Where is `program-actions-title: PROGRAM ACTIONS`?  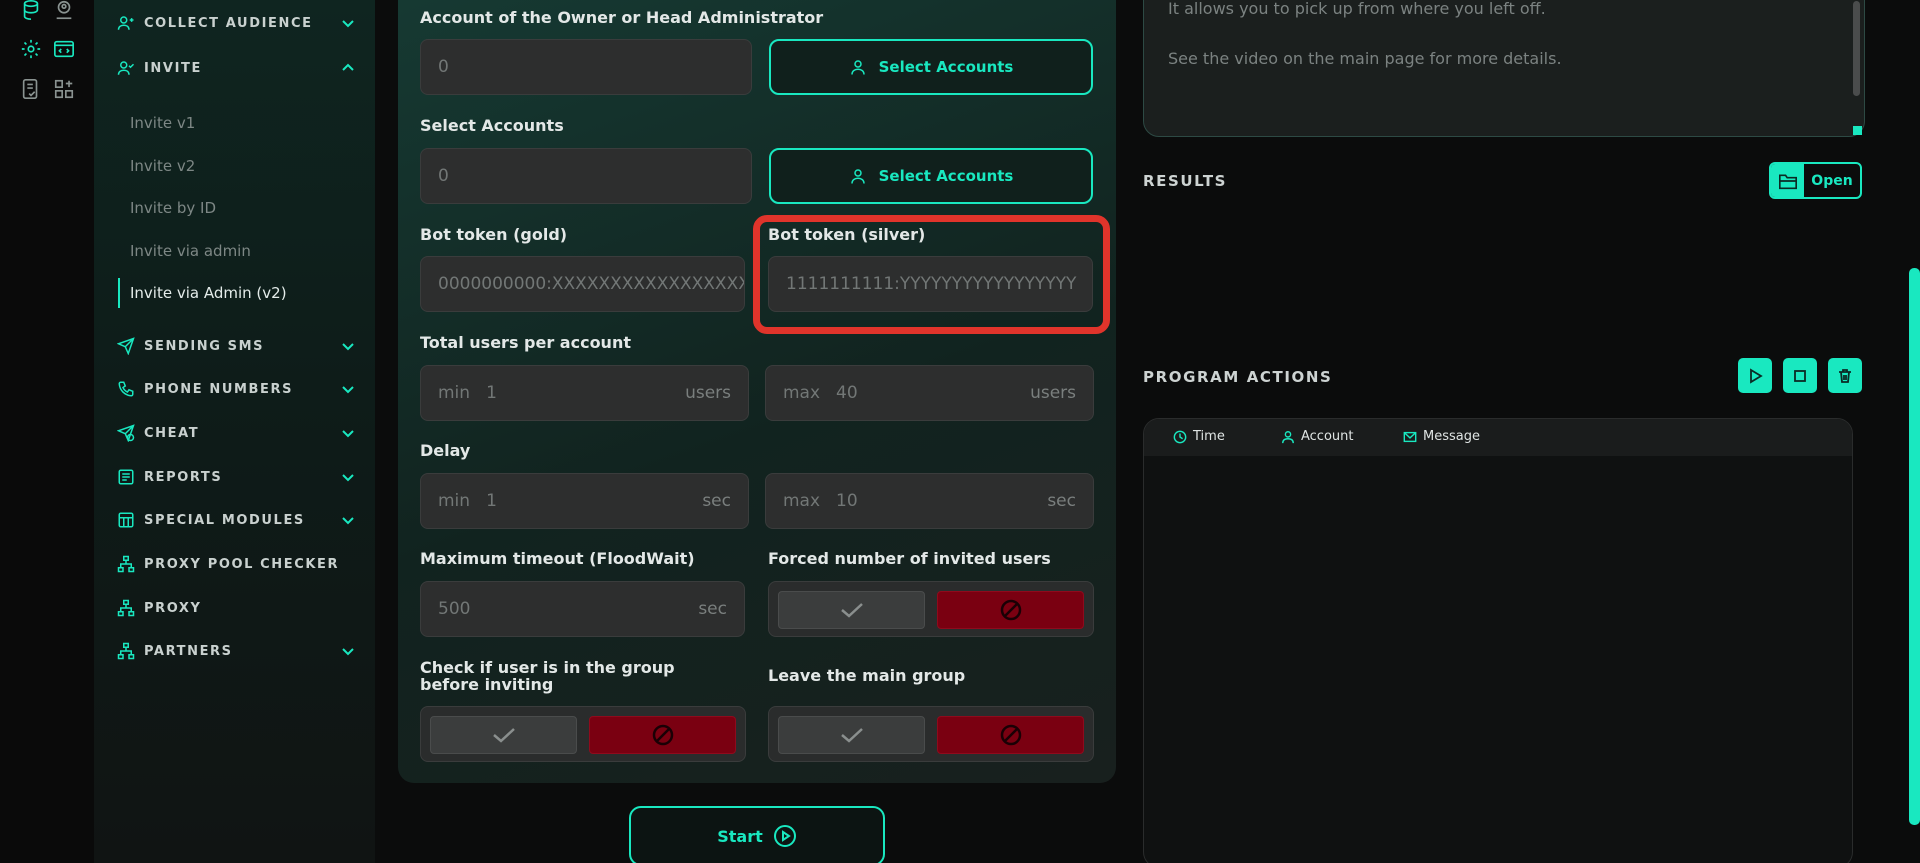
program-actions-title: PROGRAM ACTIONS is located at coordinates (1238, 377).